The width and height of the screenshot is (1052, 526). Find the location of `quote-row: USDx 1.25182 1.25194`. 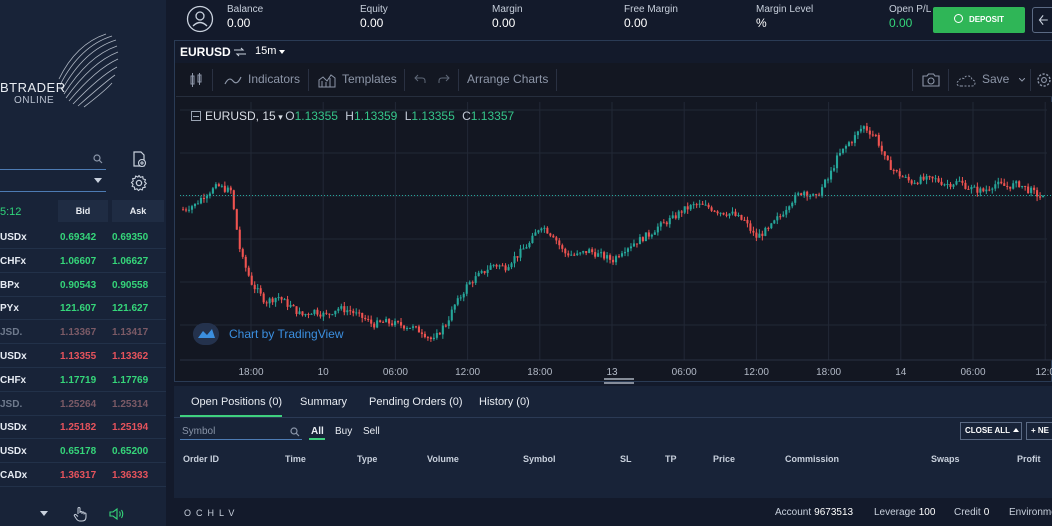

quote-row: USDx 1.25182 1.25194 is located at coordinates (83, 428).